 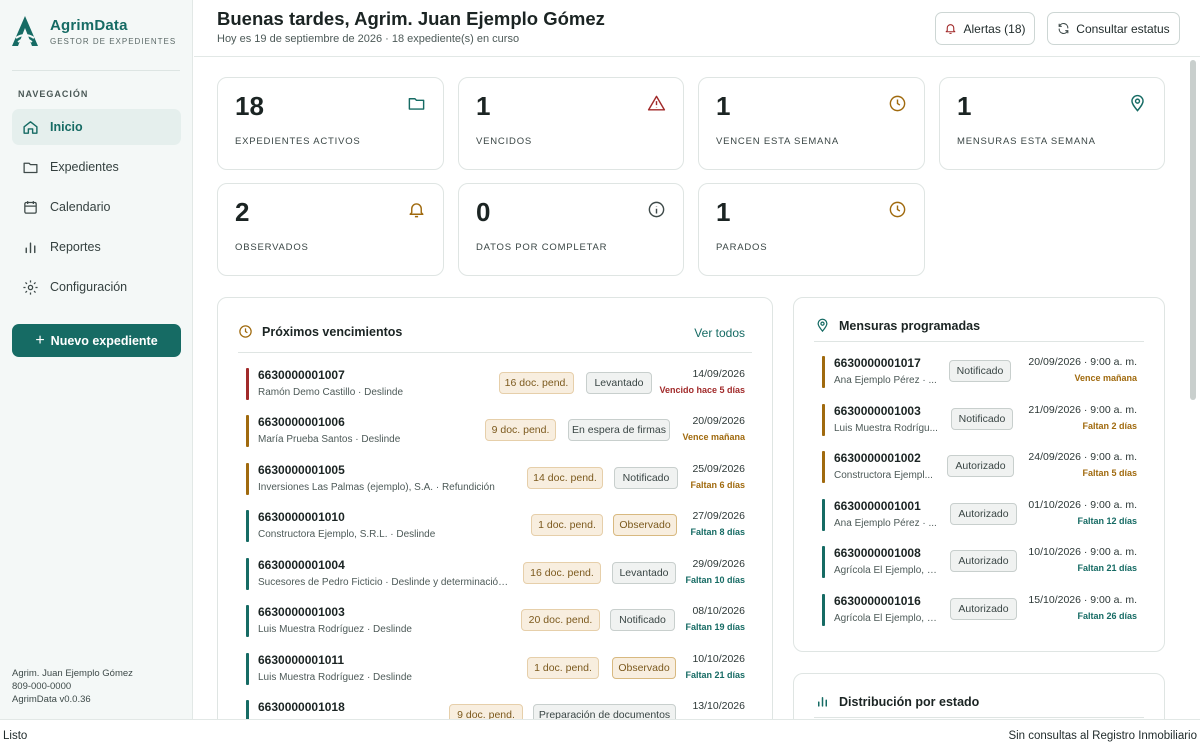 I want to click on sidebar-item-calendario: Calendario, so click(x=96, y=207).